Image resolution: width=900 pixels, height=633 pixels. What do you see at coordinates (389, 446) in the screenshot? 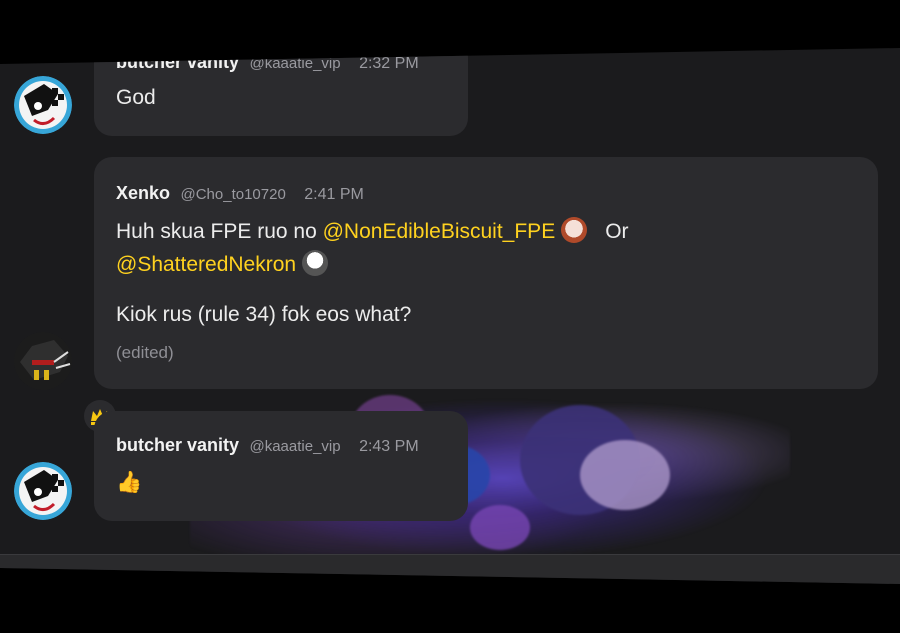
I see `timestamp: 2:43 PM` at bounding box center [389, 446].